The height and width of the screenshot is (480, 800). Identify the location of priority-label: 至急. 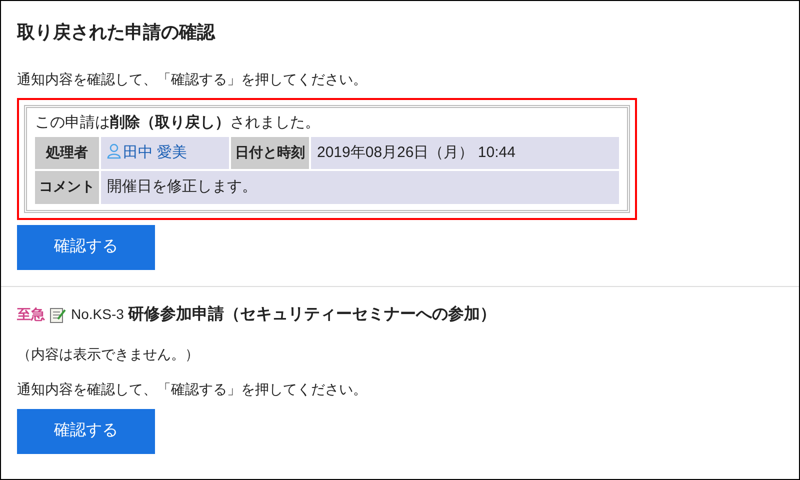
(31, 314).